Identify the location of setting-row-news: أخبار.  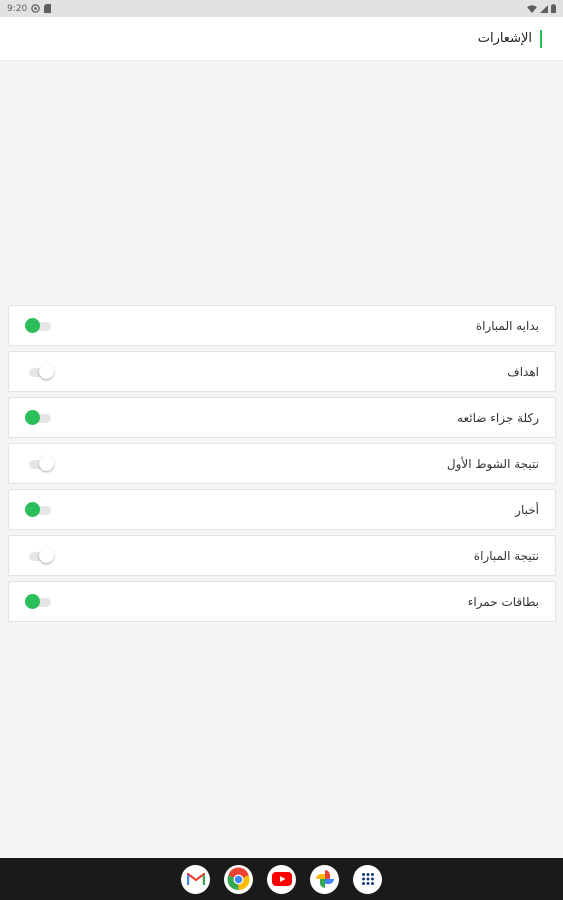
(282, 509).